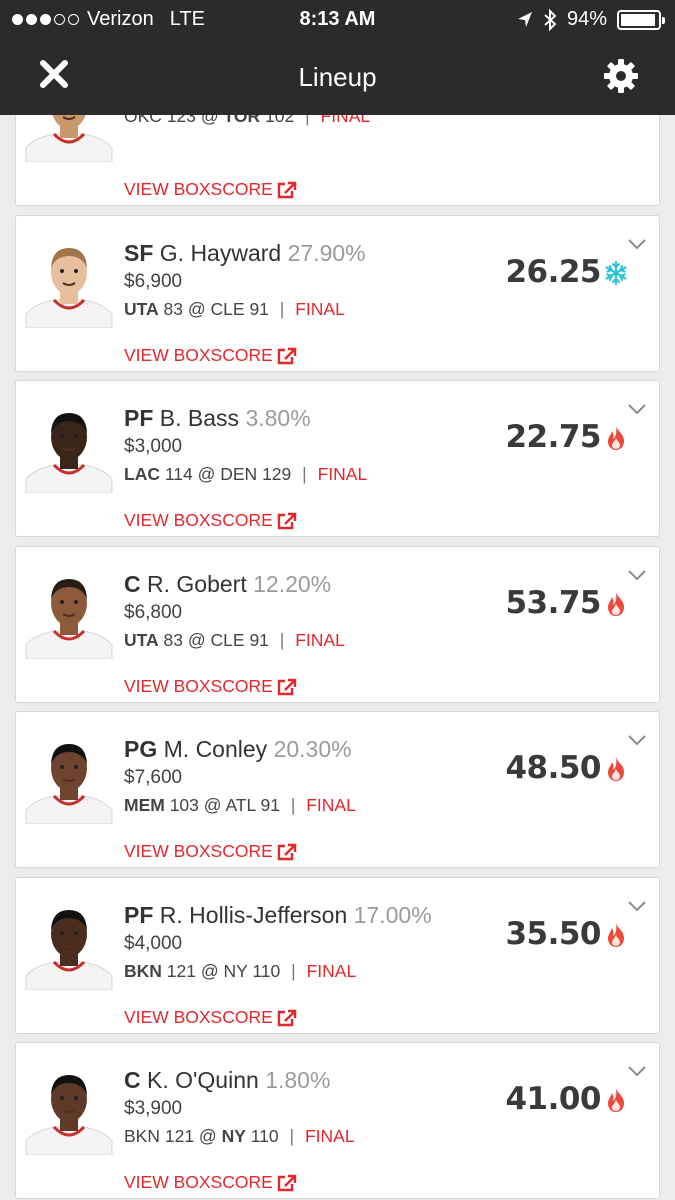 The height and width of the screenshot is (1200, 675). Describe the element at coordinates (641, 19) in the screenshot. I see `battery-icon` at that location.